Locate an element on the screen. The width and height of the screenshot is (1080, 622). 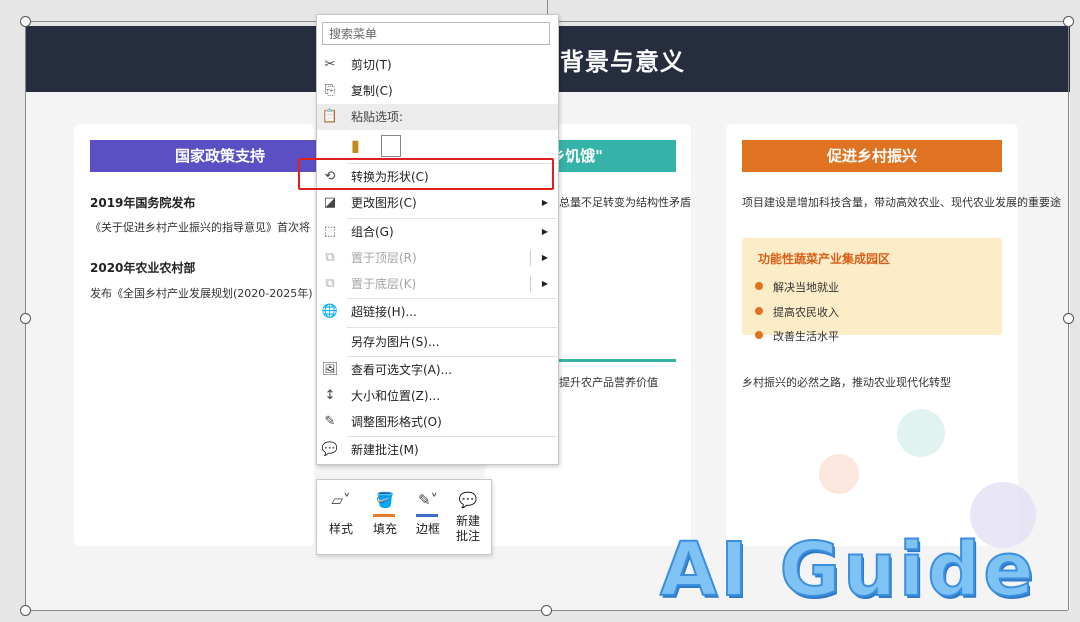
format-shape-icon: ✎ is located at coordinates (330, 421).